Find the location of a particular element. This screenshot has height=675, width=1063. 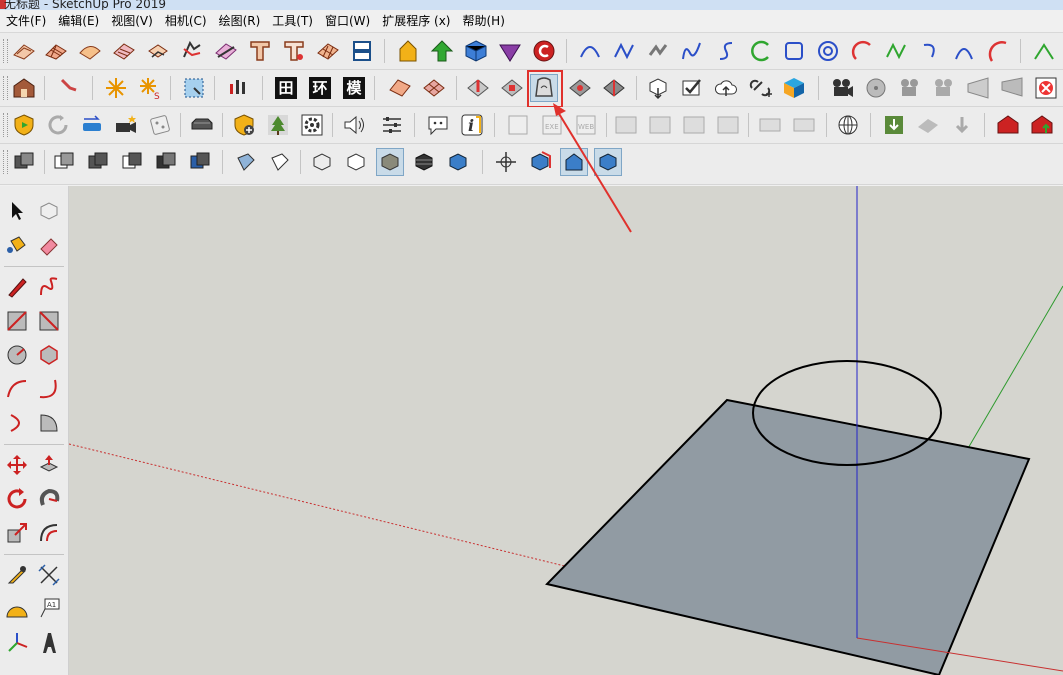

shaded-icon is located at coordinates (390, 162).